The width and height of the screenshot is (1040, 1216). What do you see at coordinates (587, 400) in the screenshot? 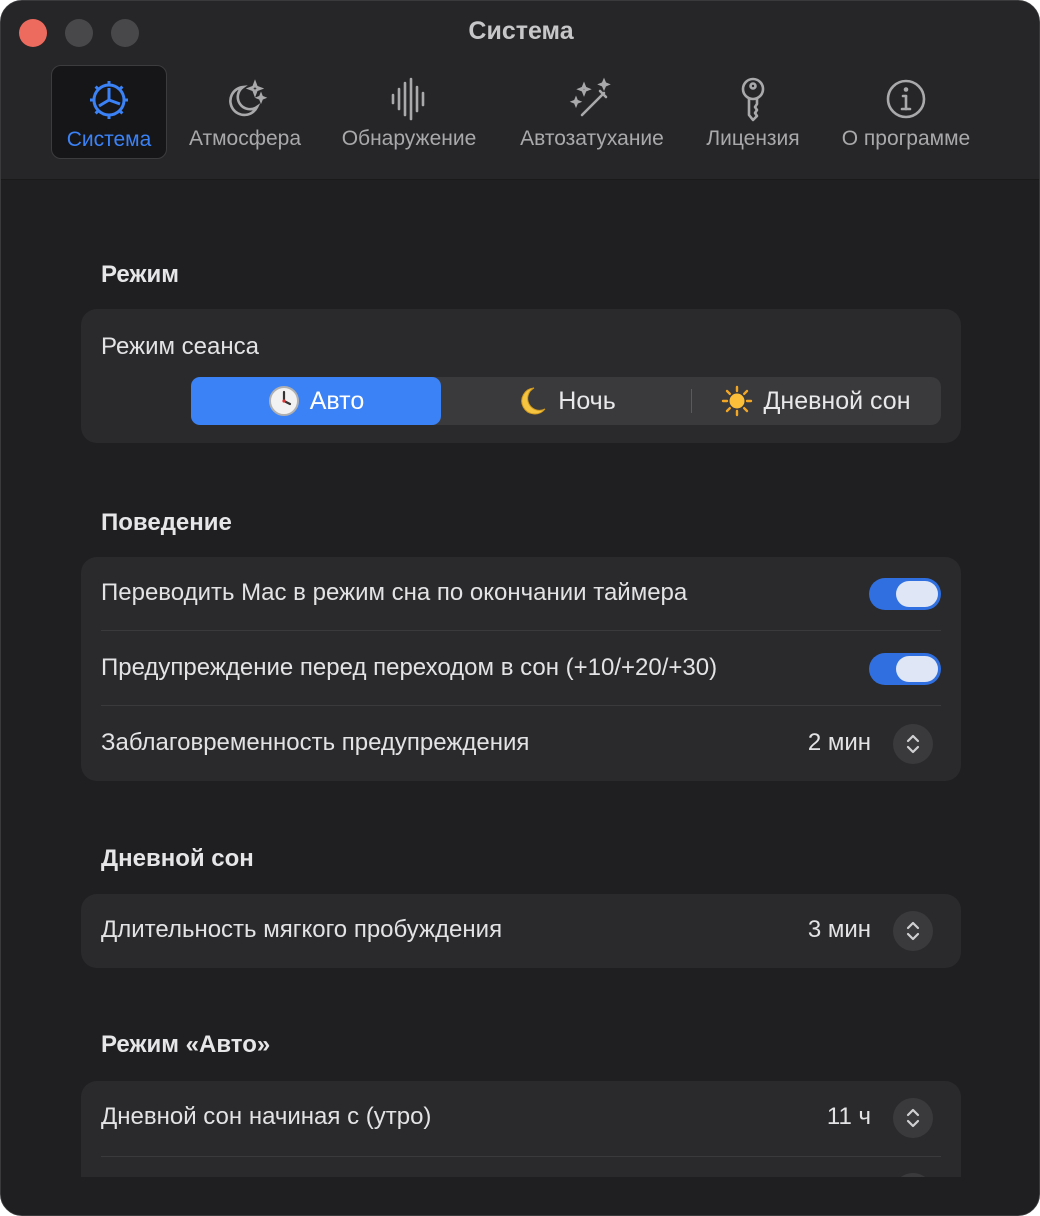
I see `segment-label: Ночь` at bounding box center [587, 400].